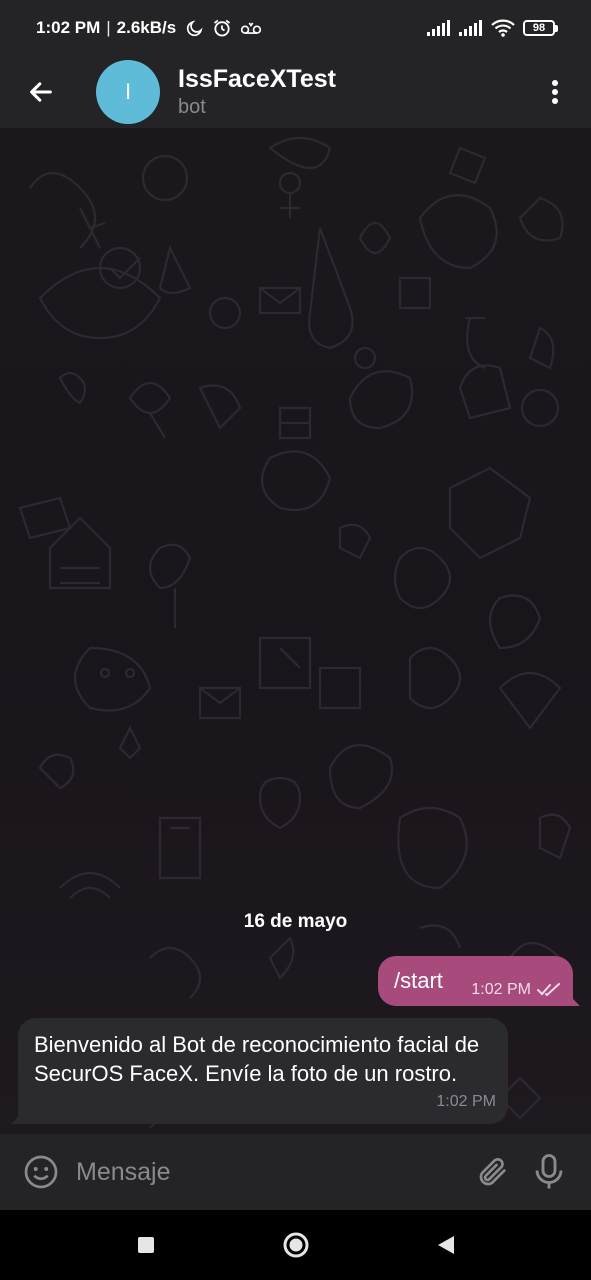 The width and height of the screenshot is (591, 1280). Describe the element at coordinates (68, 27) in the screenshot. I see `status-time: 1:02 PM` at that location.